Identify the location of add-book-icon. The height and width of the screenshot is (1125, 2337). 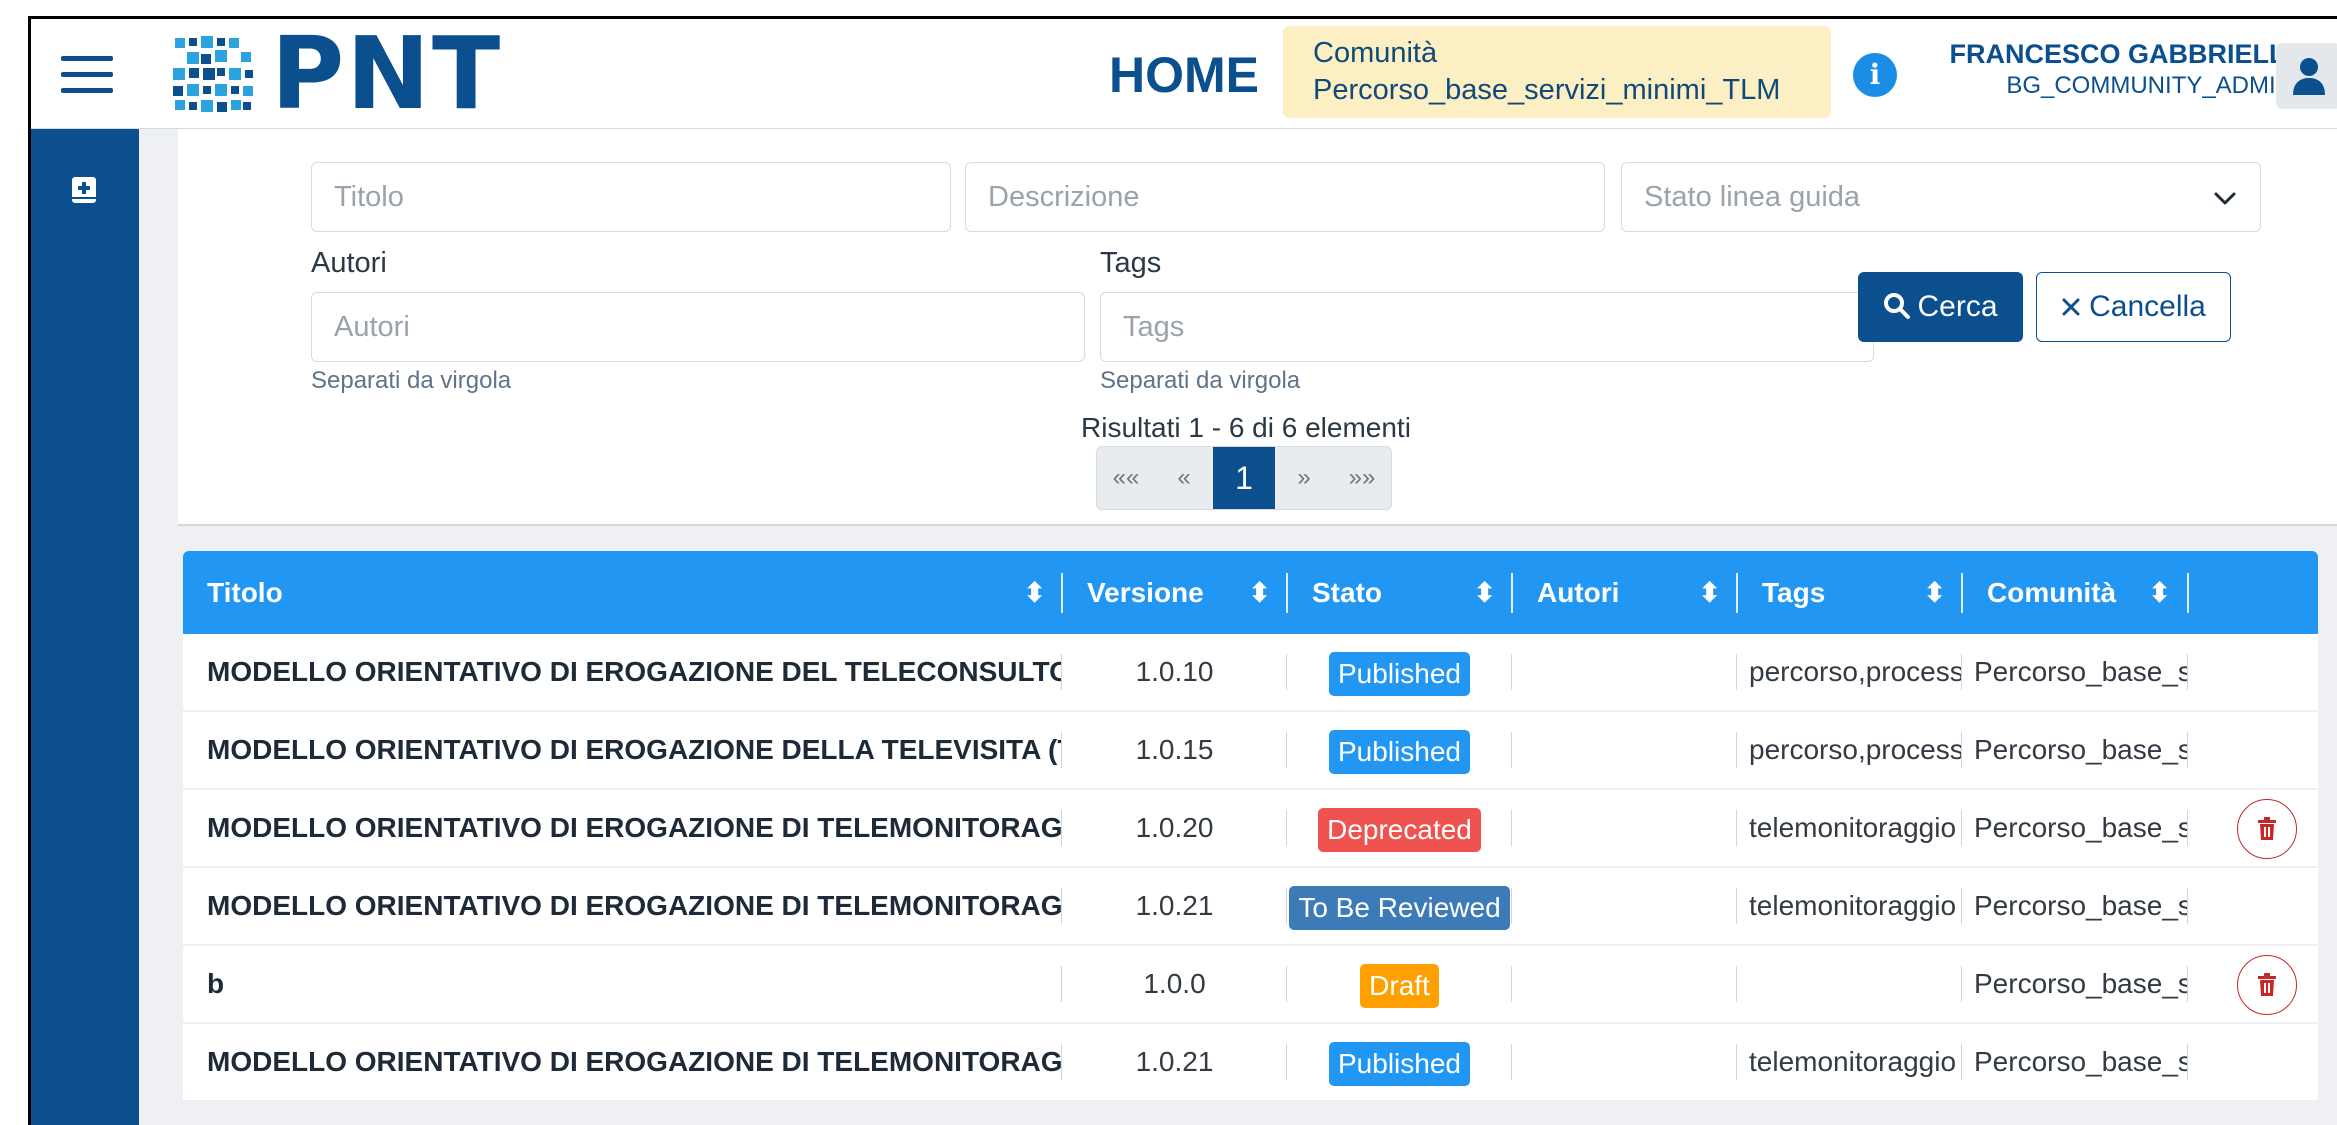
(84, 190).